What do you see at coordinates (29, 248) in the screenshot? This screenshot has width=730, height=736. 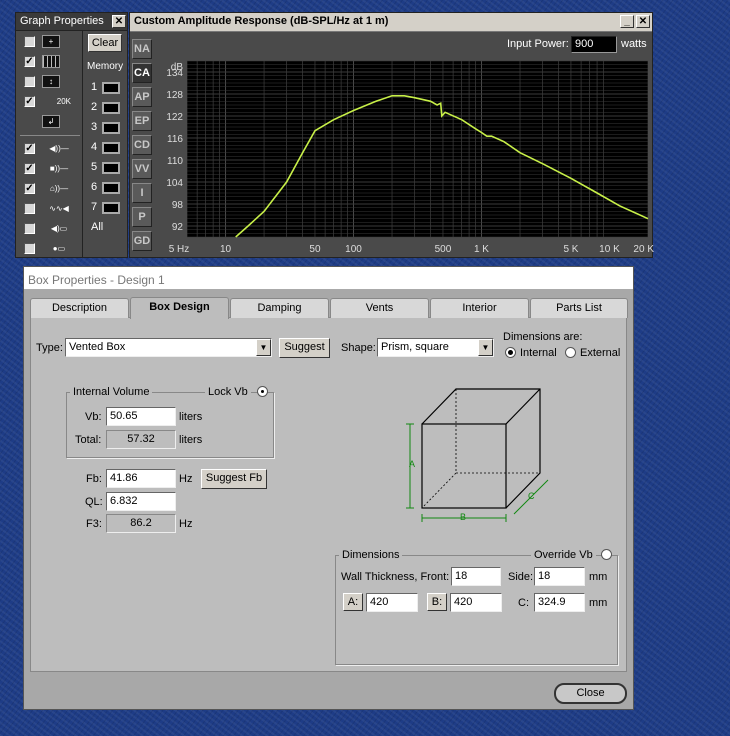 I see `box-checkbox` at bounding box center [29, 248].